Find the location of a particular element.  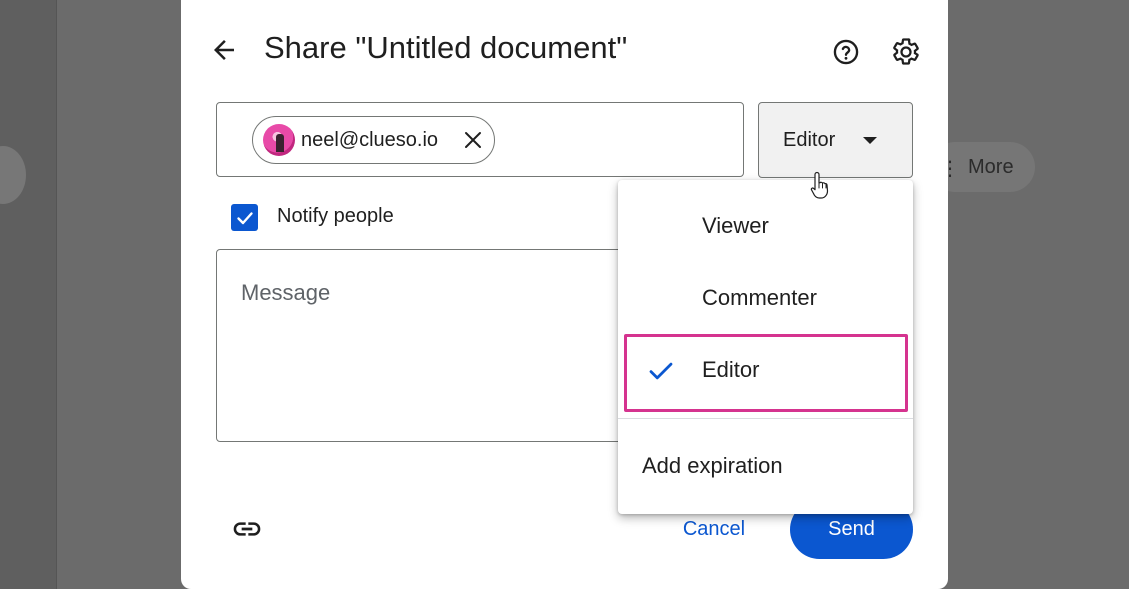

check-icon is located at coordinates (244, 217).